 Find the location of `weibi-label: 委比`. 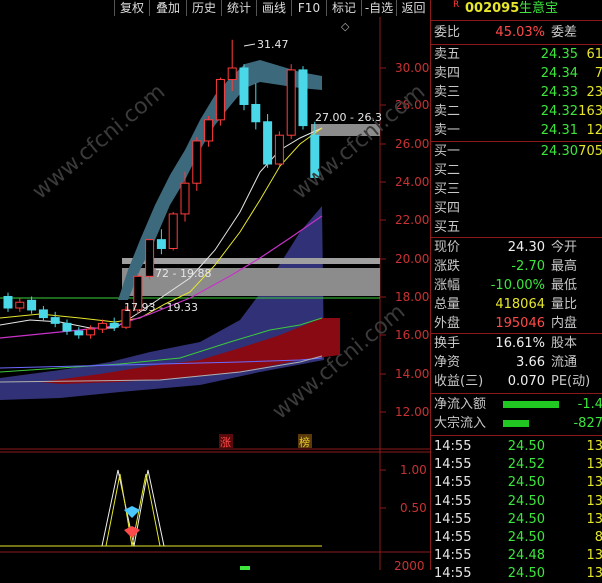

weibi-label: 委比 is located at coordinates (447, 32).